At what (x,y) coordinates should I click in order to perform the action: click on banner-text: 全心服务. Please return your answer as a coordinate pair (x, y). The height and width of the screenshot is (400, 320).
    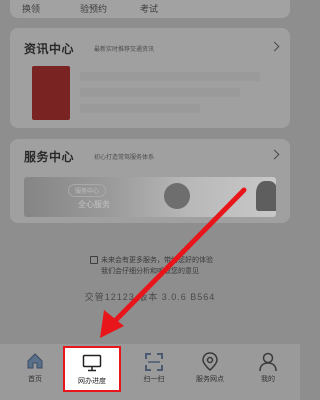
    Looking at the image, I should click on (94, 204).